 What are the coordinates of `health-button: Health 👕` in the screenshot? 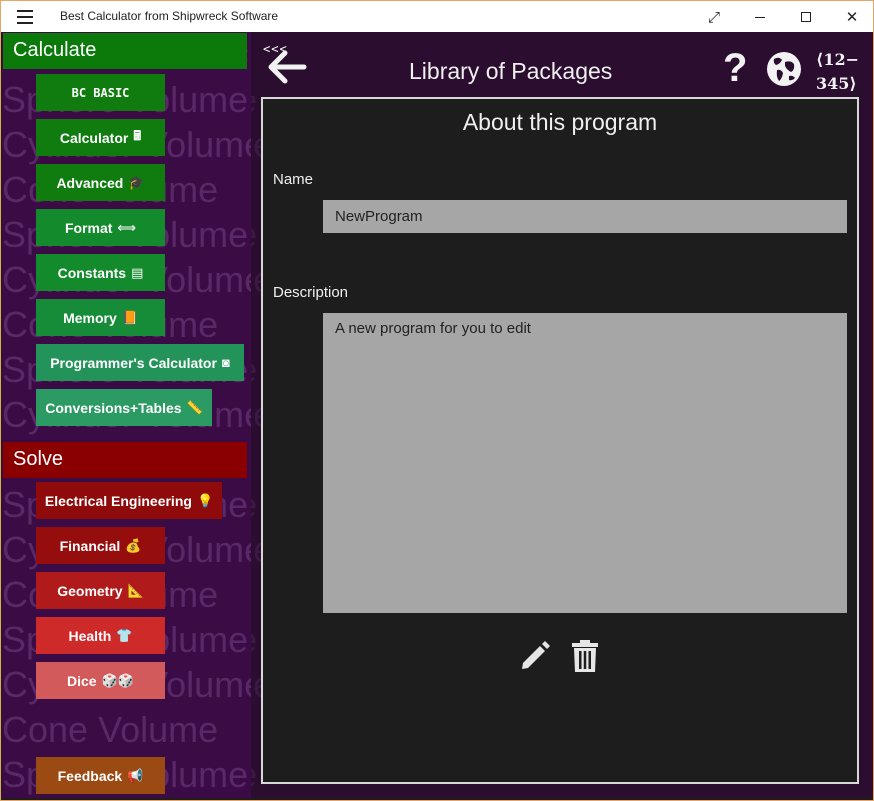 It's located at (100, 635).